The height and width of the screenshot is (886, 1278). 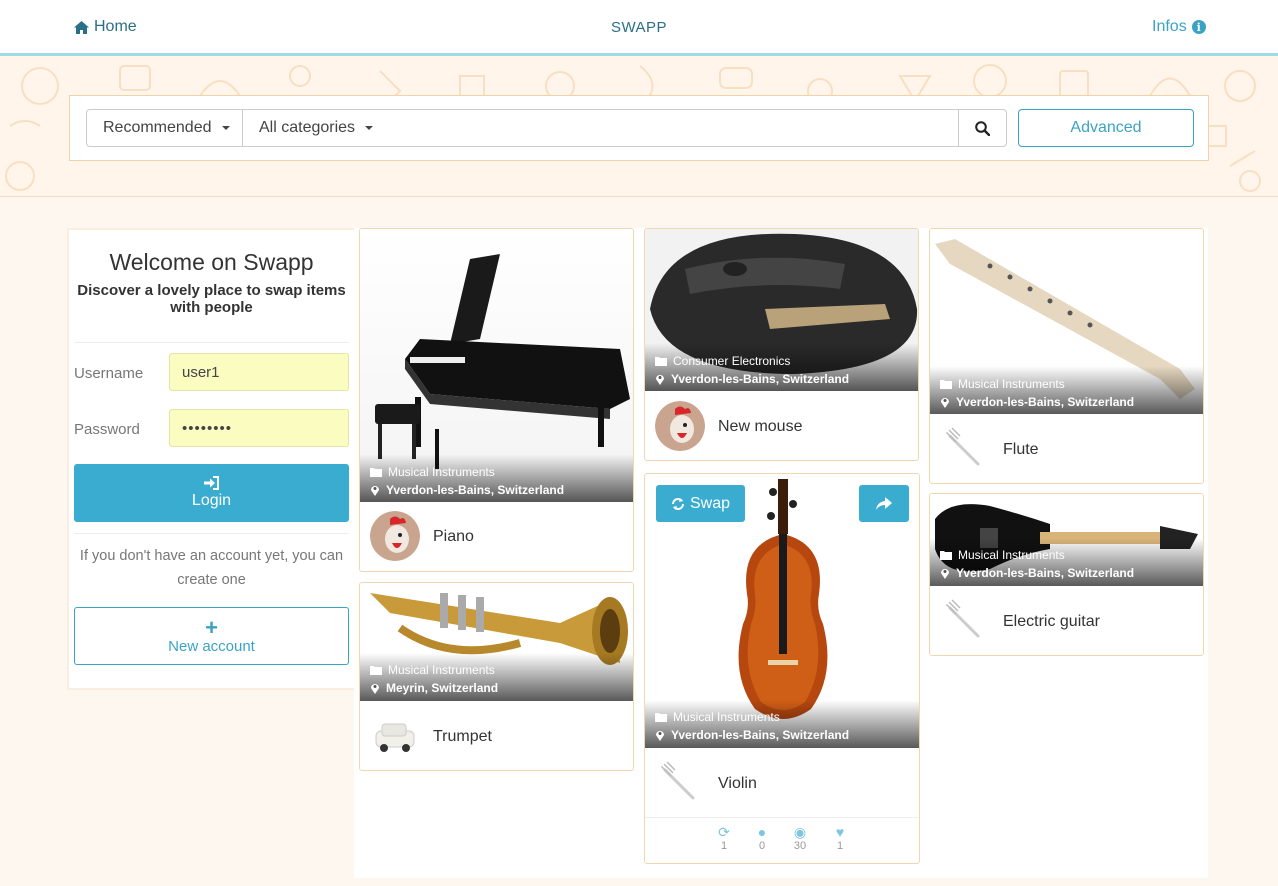 I want to click on share-icon, so click(x=884, y=503).